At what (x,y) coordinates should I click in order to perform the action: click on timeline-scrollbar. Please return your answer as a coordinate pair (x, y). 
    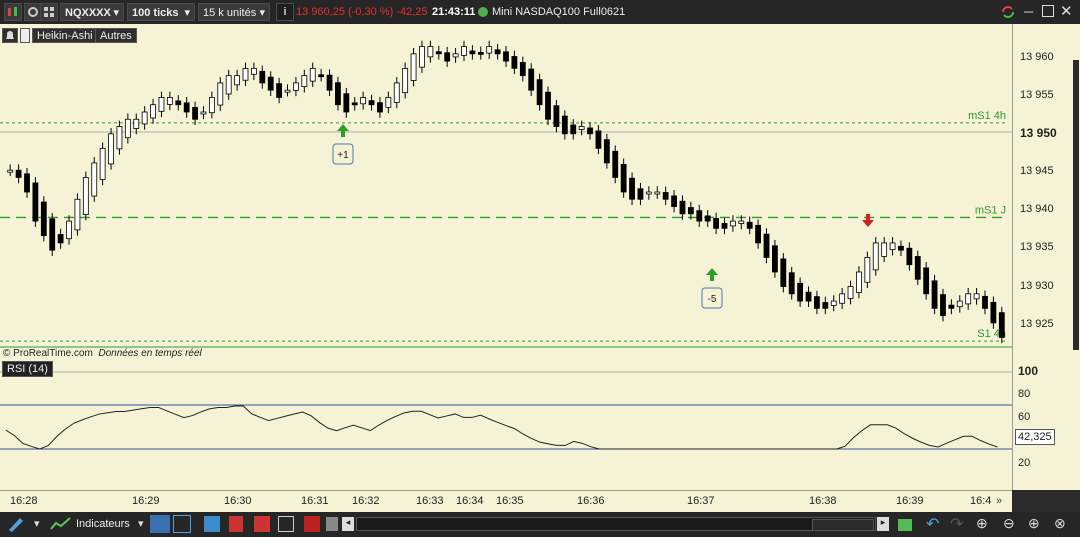
    Looking at the image, I should click on (616, 524).